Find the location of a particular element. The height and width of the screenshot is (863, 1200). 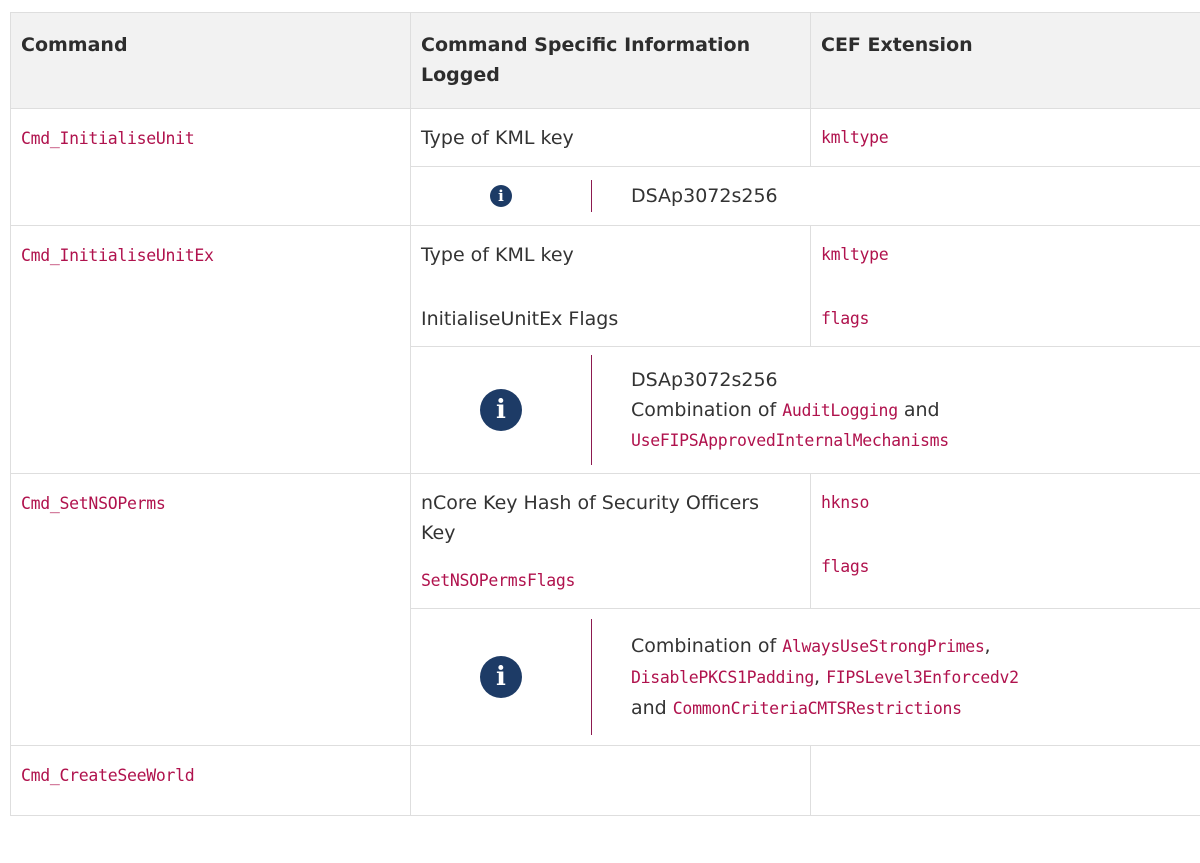

admonition-note: i DSAp3072s256 is located at coordinates (805, 196).